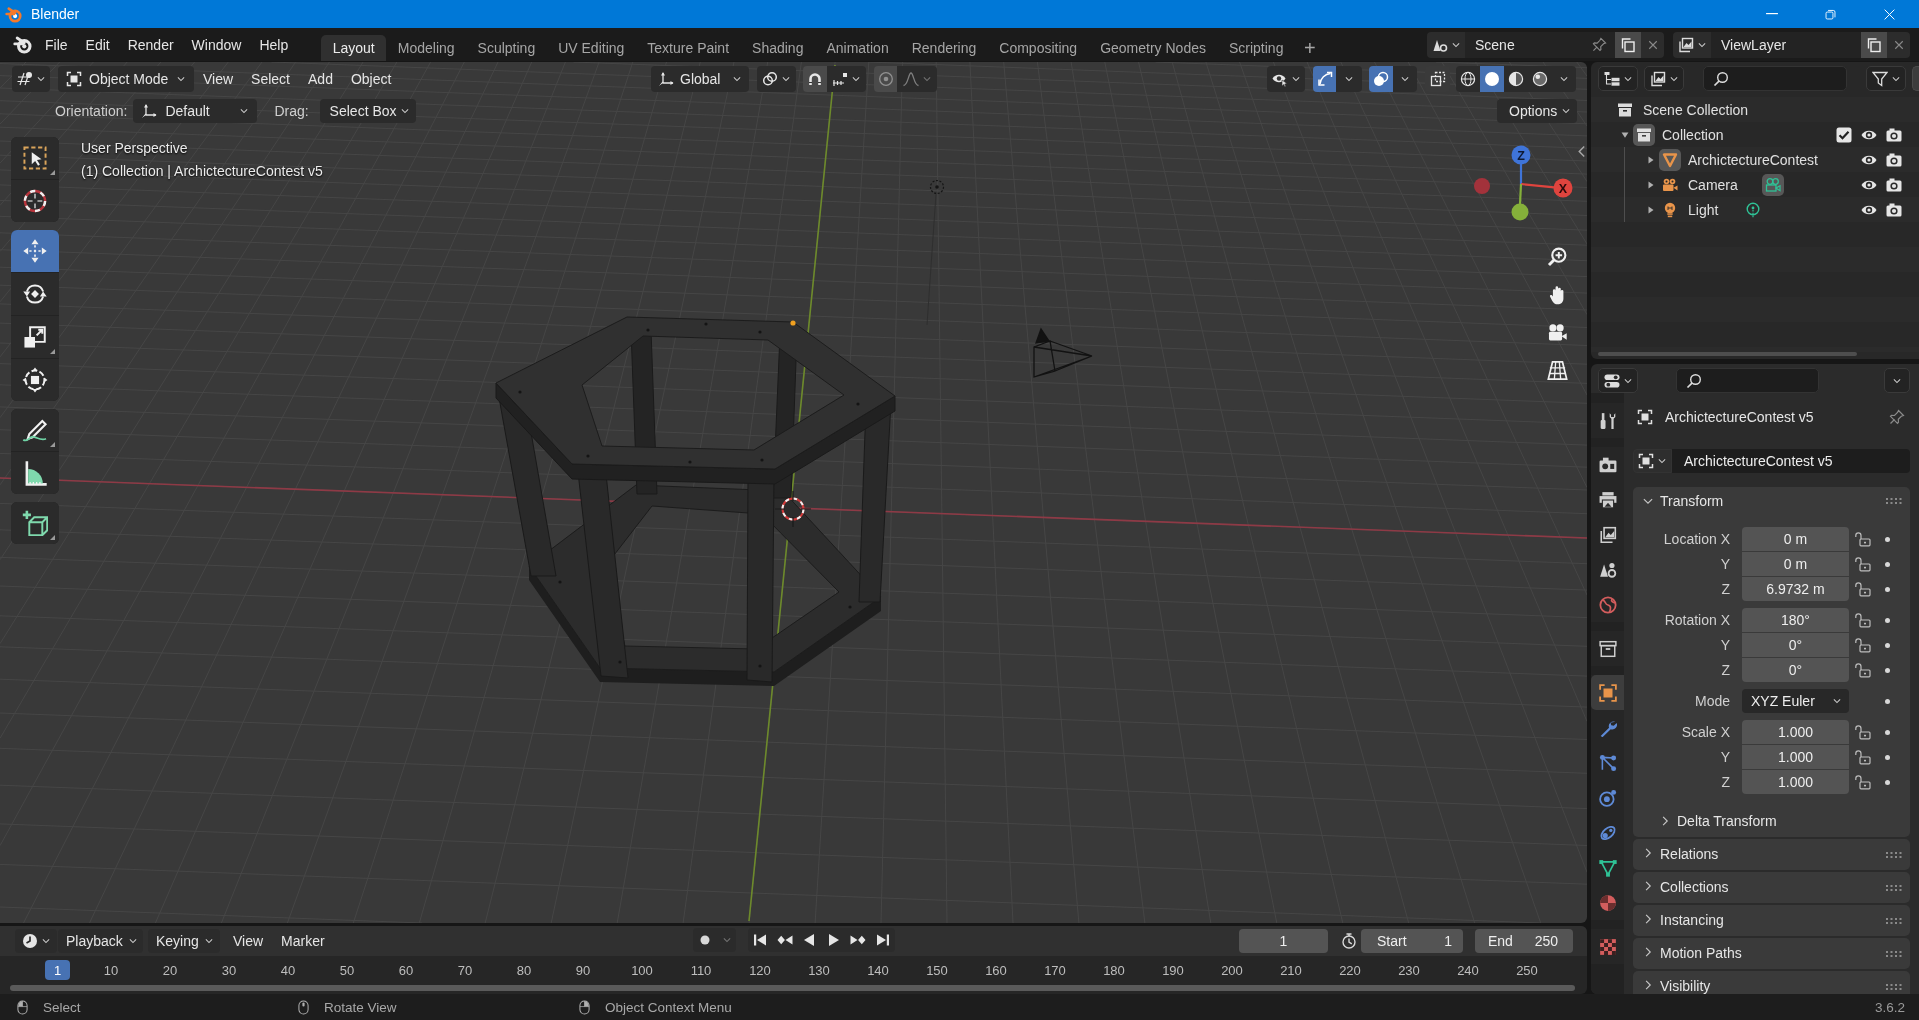 The image size is (1919, 1020). Describe the element at coordinates (216, 44) in the screenshot. I see `menu-item: Window` at that location.